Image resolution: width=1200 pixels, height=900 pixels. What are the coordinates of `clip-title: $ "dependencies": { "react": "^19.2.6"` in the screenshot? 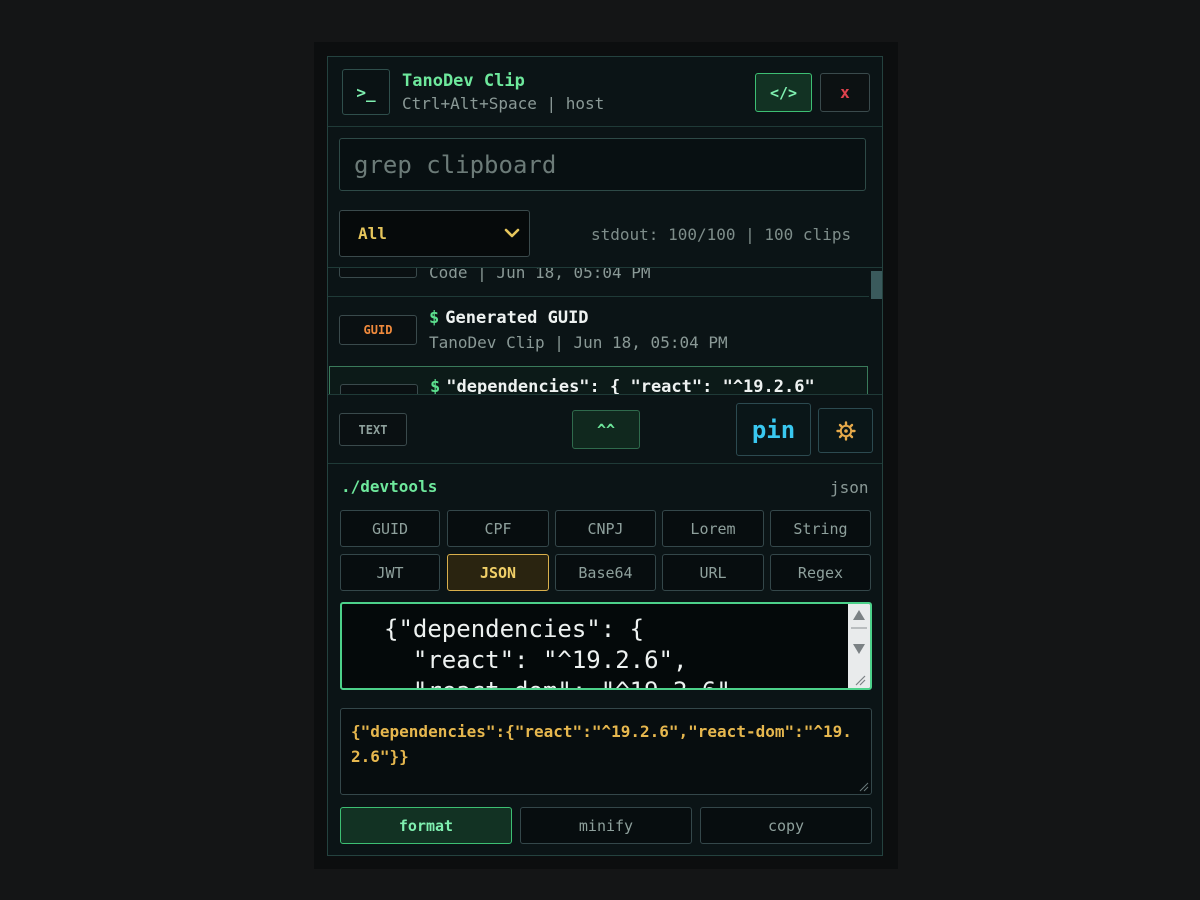 It's located at (622, 385).